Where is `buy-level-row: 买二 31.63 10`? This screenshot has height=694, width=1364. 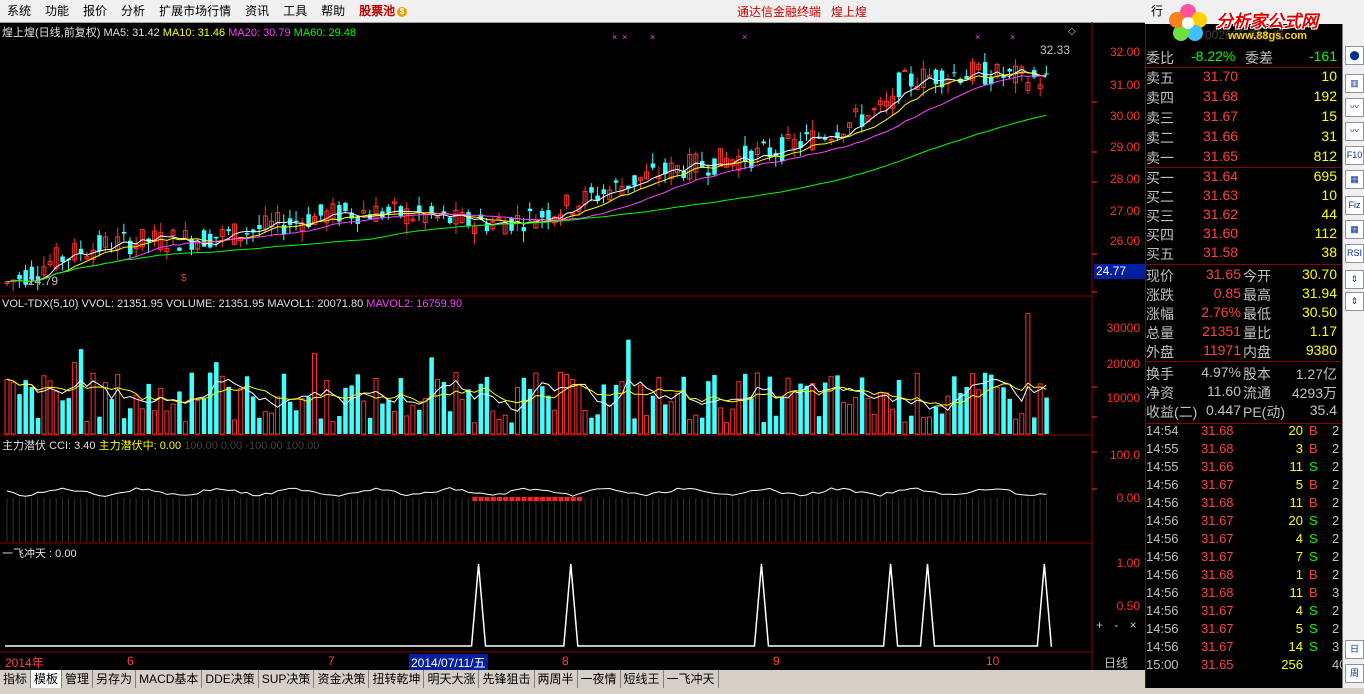
buy-level-row: 买二 31.63 10 is located at coordinates (1243, 196).